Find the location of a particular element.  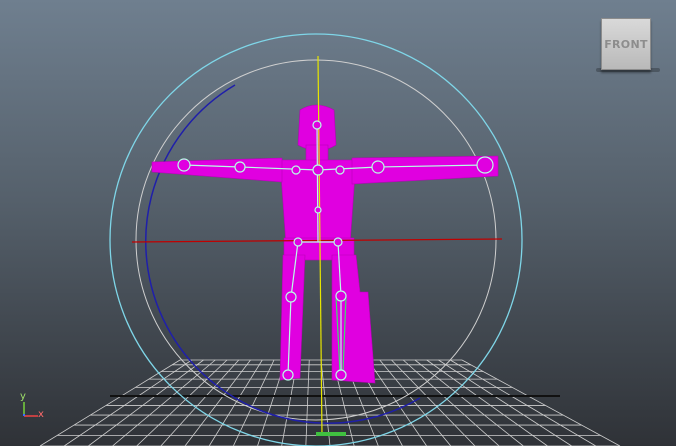

axis-y-label: y is located at coordinates (23, 396).